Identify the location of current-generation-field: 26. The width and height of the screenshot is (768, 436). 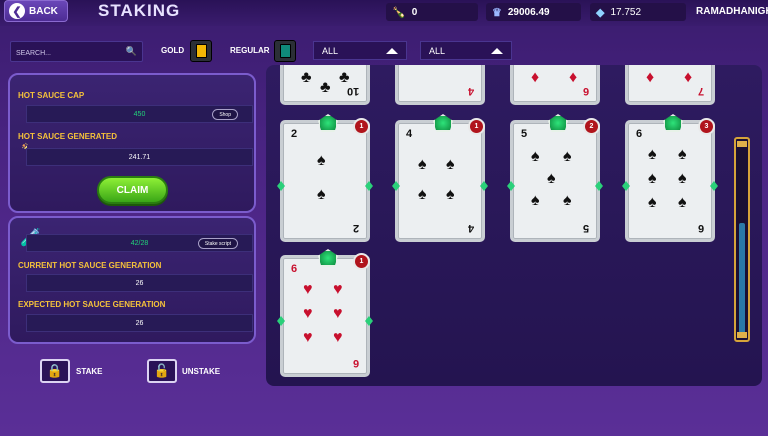
(139, 283).